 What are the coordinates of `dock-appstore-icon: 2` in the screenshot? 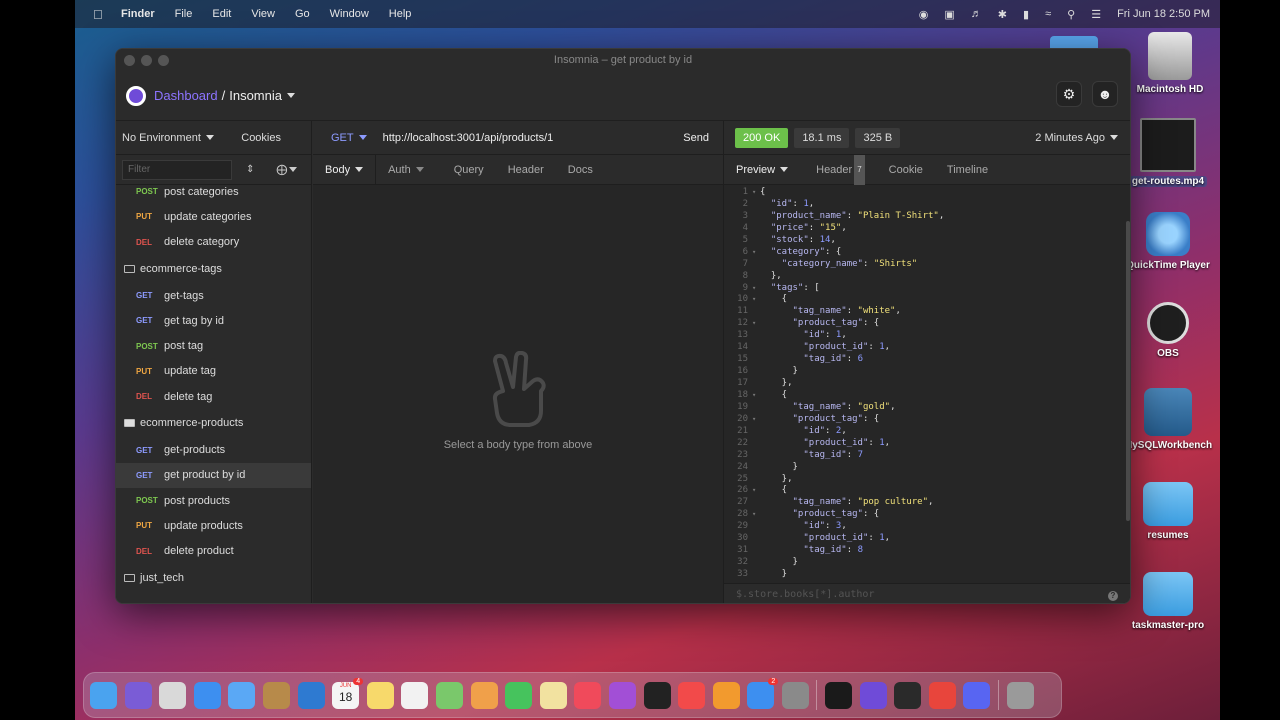 It's located at (763, 693).